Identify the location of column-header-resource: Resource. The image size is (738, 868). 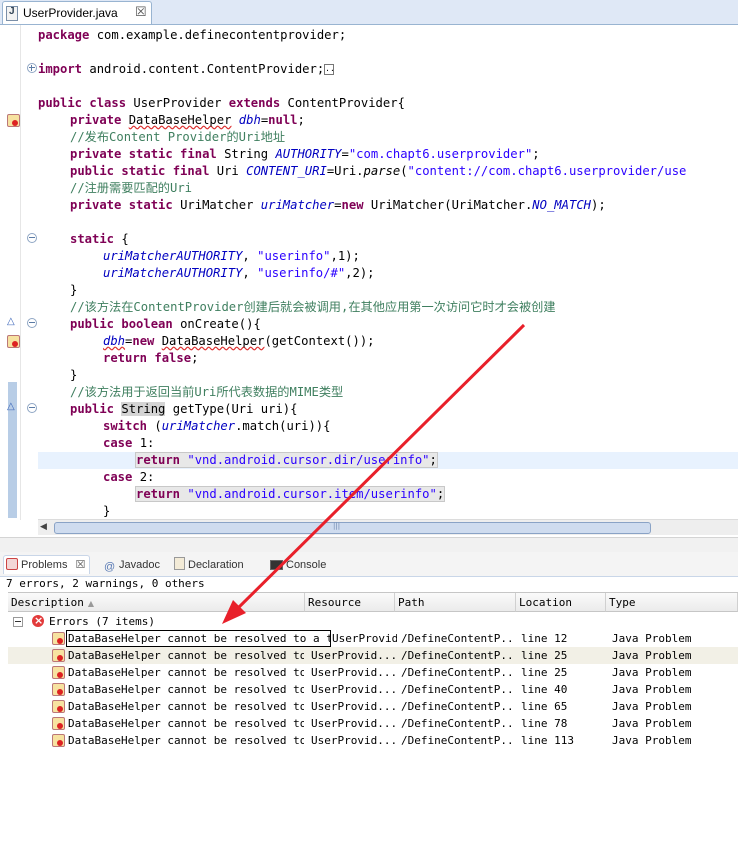
(350, 602).